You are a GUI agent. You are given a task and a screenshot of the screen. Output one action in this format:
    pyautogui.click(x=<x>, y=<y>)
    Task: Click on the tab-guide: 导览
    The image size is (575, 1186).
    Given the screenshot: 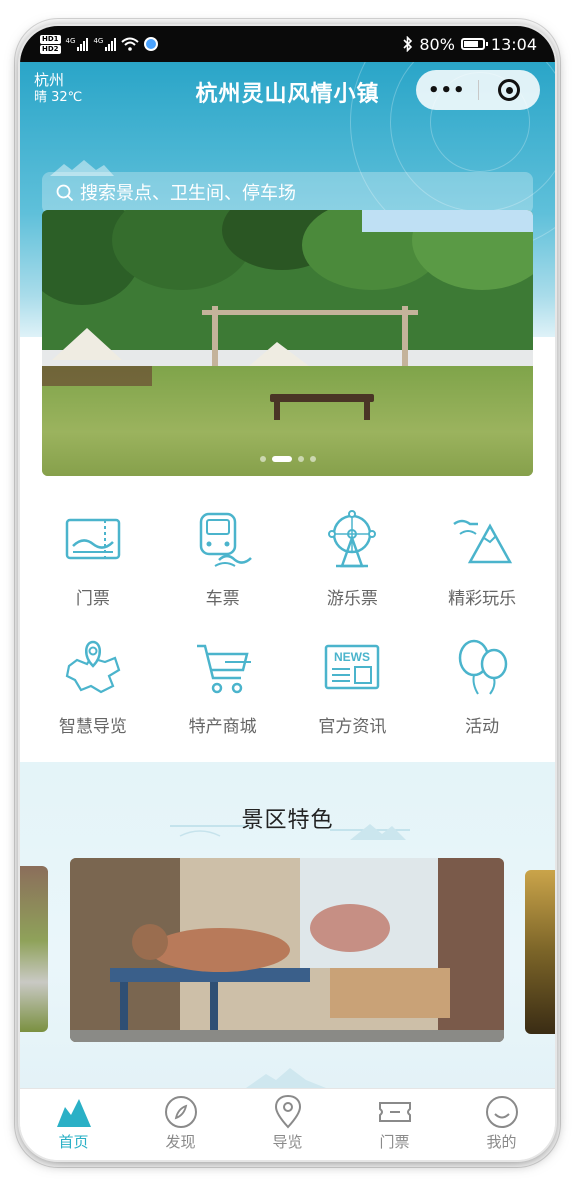 What is the action you would take?
    pyautogui.click(x=287, y=1124)
    